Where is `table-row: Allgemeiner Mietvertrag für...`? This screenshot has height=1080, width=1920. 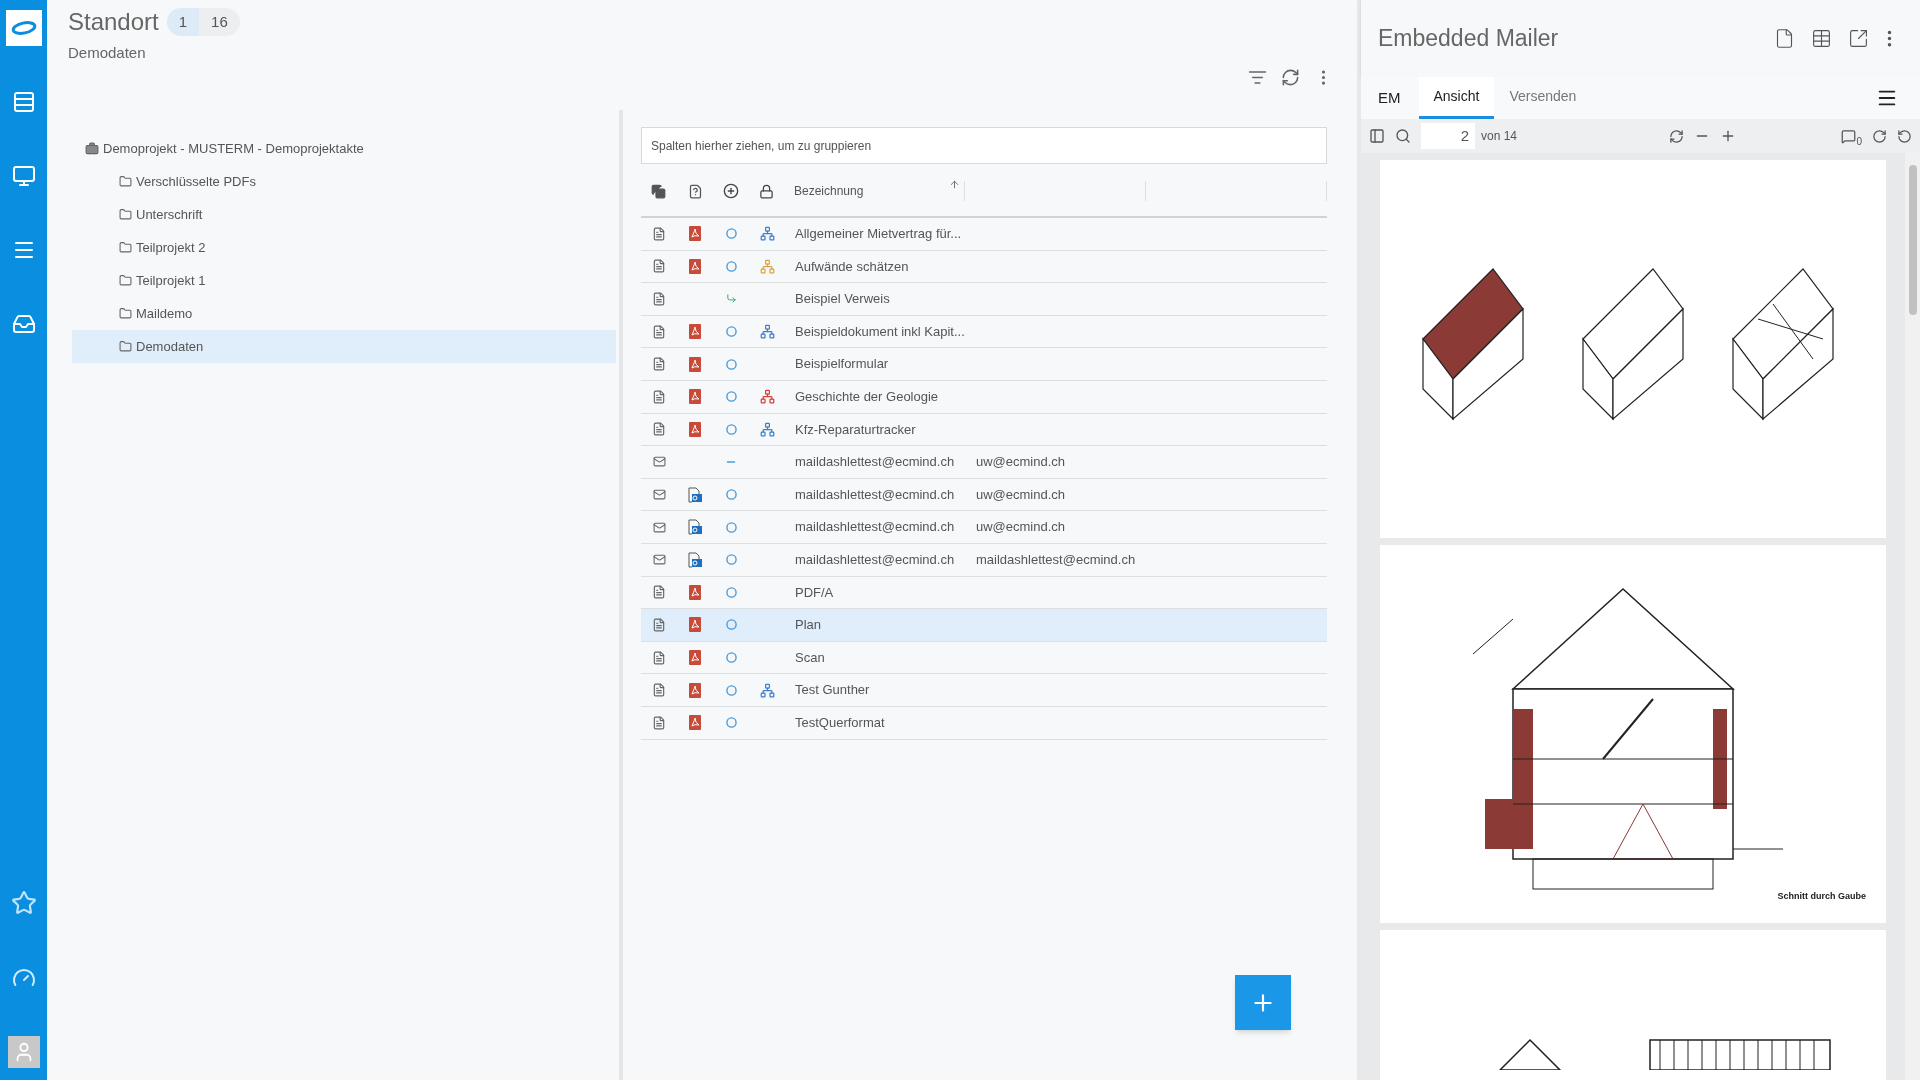
table-row: Allgemeiner Mietvertrag für... is located at coordinates (984, 234).